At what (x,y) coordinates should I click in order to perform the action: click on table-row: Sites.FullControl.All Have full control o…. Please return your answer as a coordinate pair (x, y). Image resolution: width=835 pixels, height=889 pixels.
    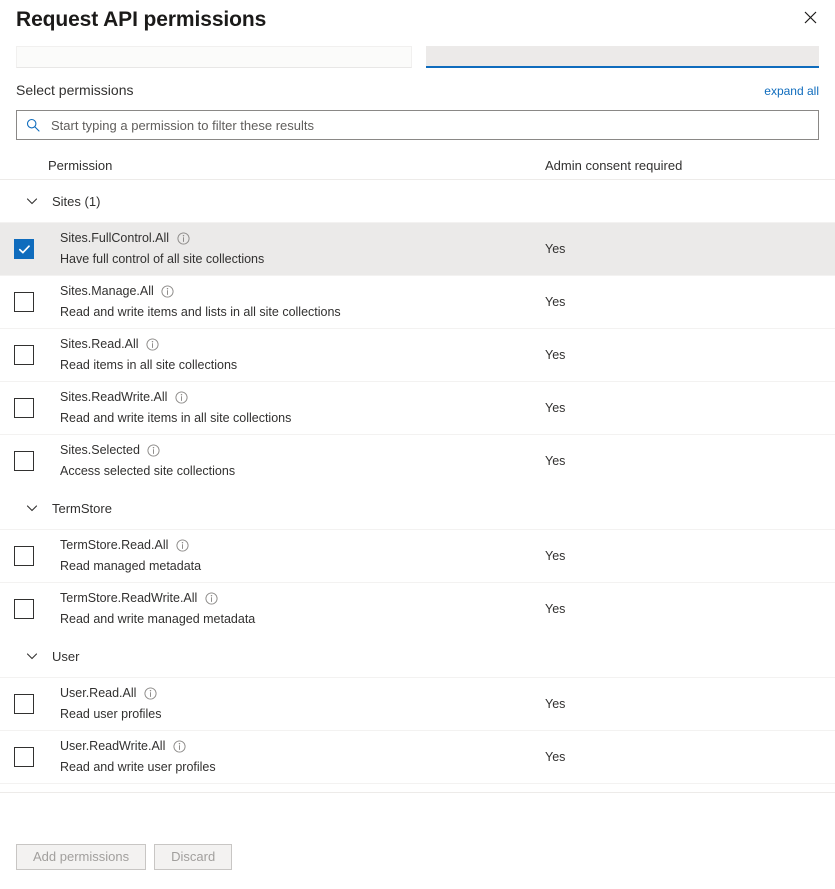
    Looking at the image, I should click on (417, 248).